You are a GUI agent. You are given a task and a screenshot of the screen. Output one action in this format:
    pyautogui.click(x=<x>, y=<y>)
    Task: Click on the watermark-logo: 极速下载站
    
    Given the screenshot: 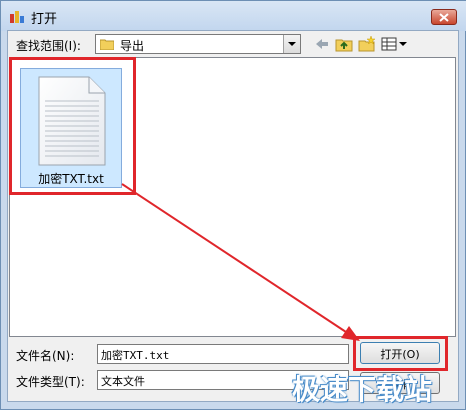 What is the action you would take?
    pyautogui.click(x=362, y=389)
    